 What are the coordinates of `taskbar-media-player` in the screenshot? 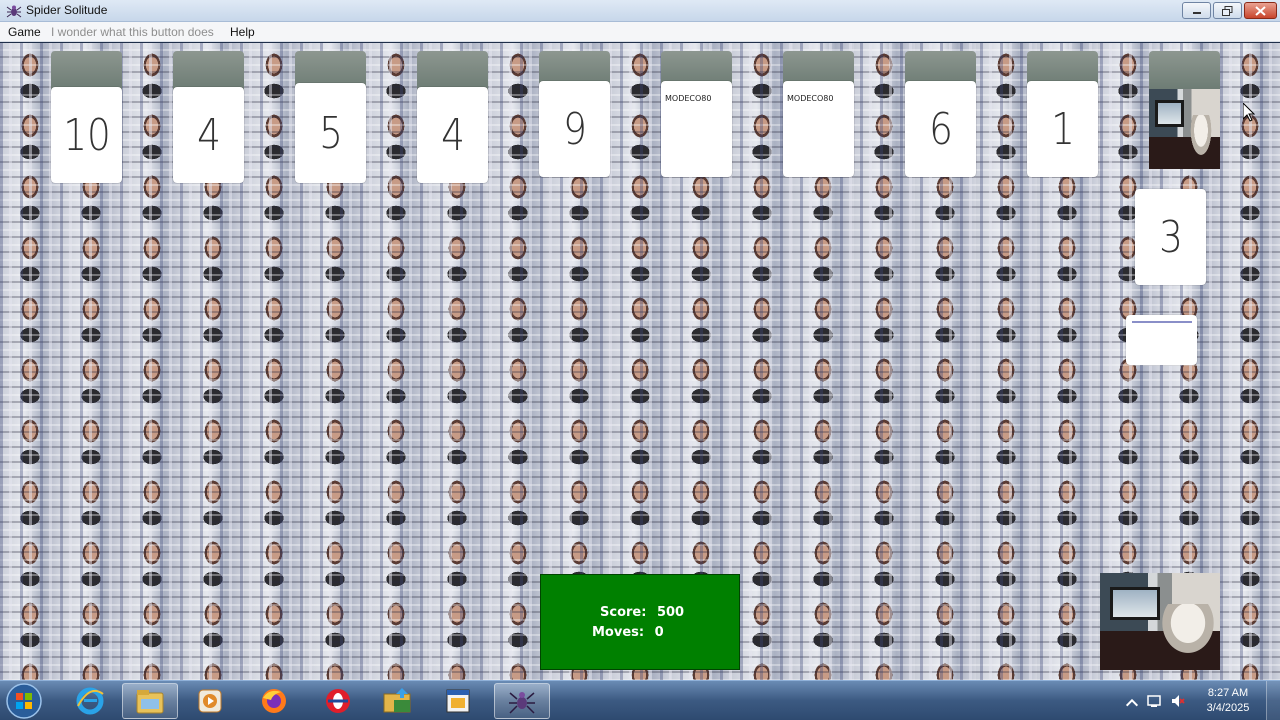 It's located at (210, 701).